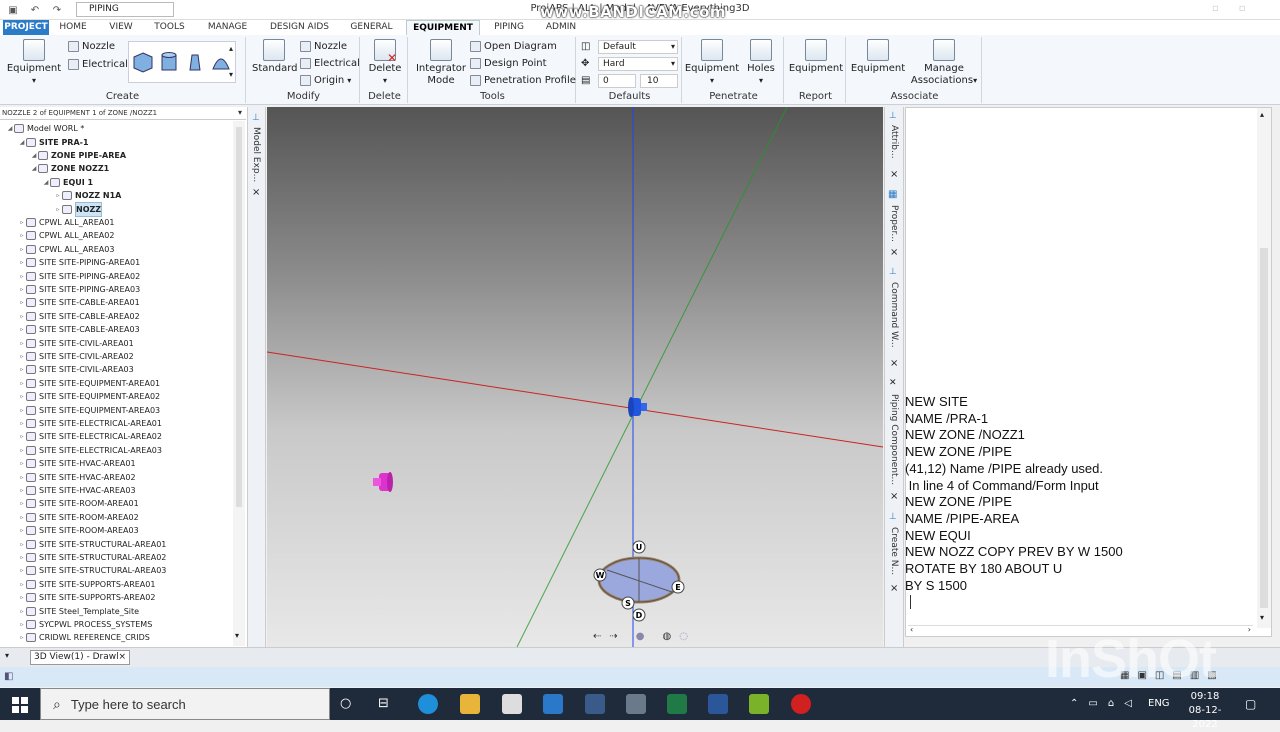  I want to click on command-icon: ⊥, so click(893, 272).